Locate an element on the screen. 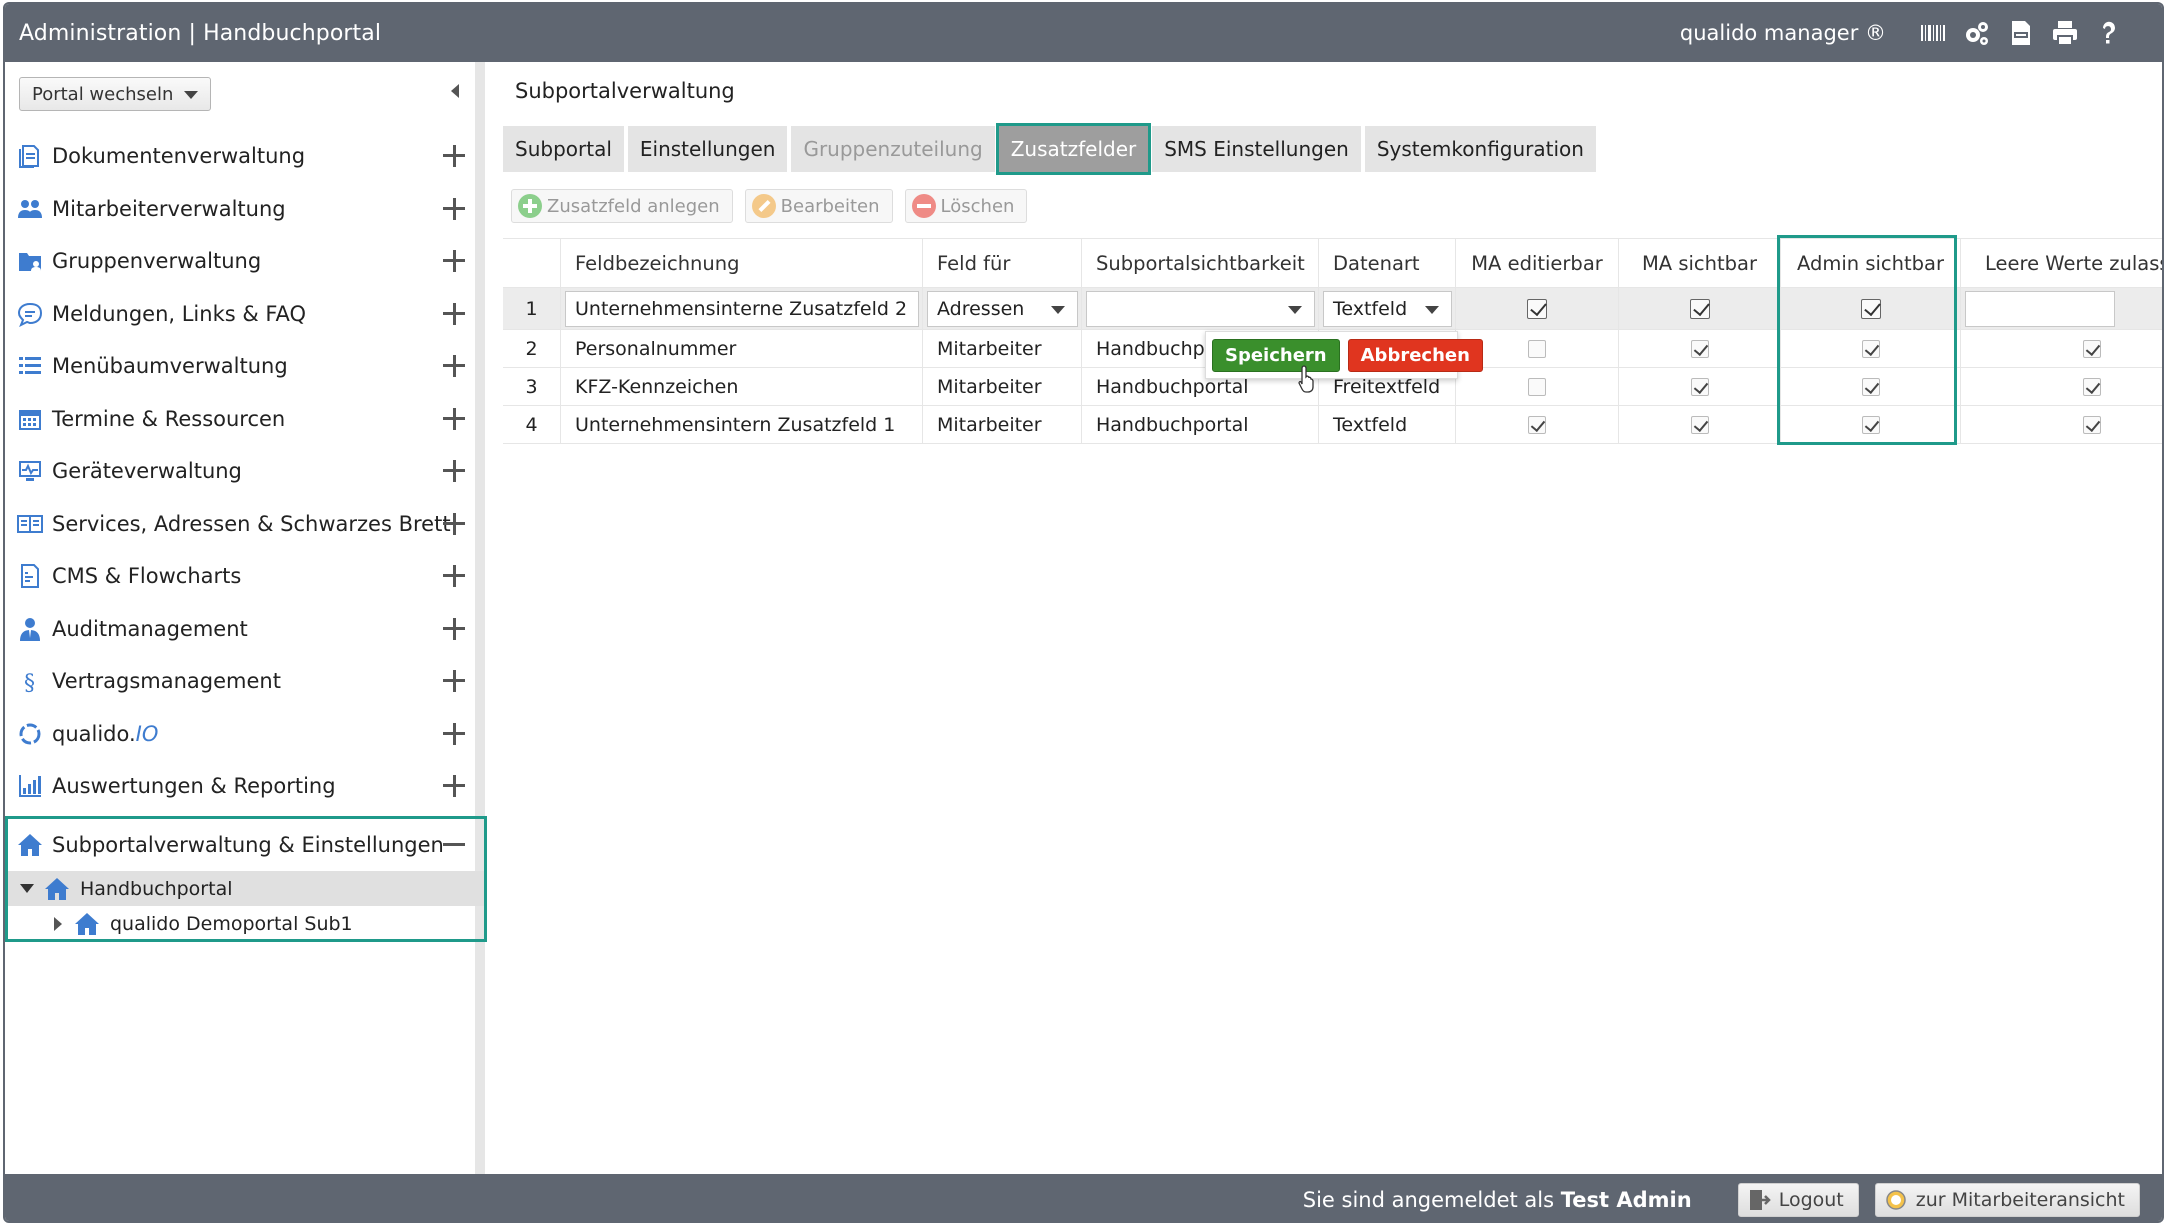  help-icon is located at coordinates (2109, 33).